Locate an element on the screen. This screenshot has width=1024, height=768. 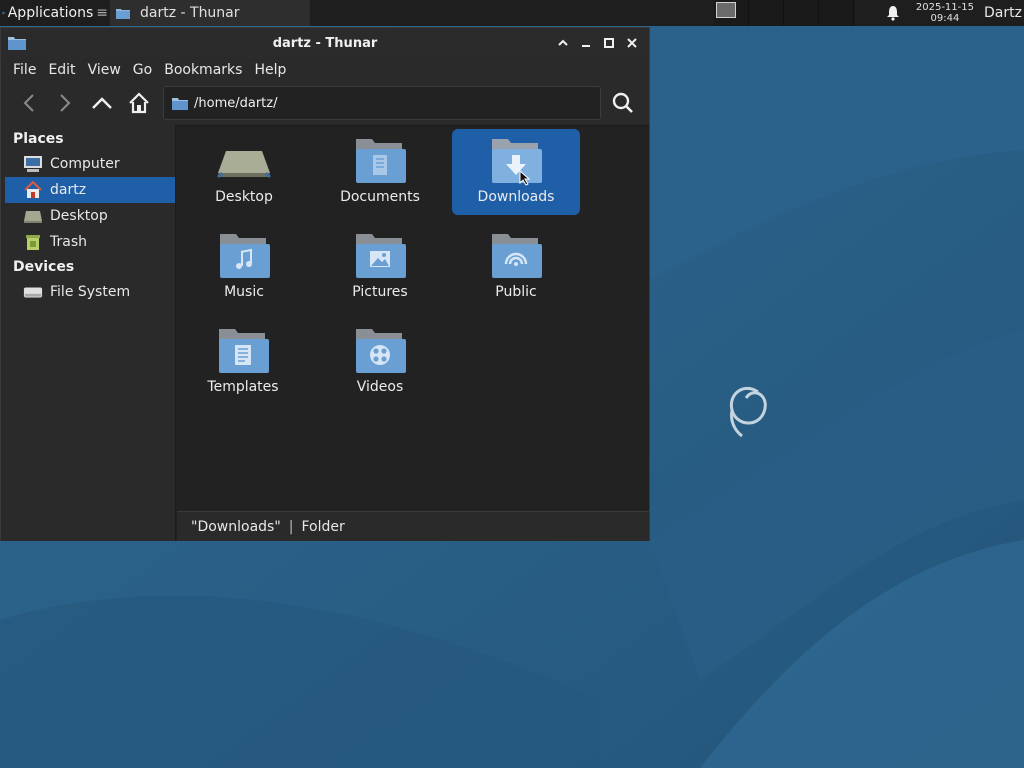
title-bar: dartz - Thunar is located at coordinates (325, 43).